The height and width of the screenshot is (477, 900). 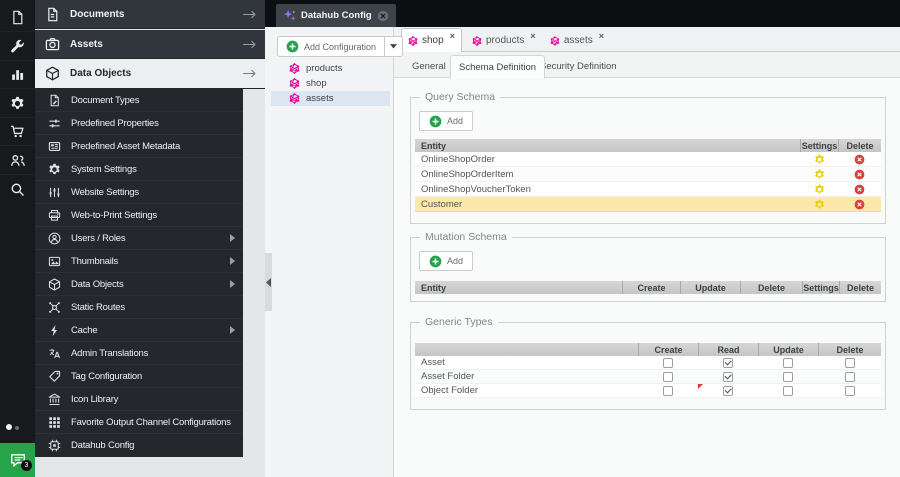 What do you see at coordinates (648, 174) in the screenshot?
I see `table-row: OnlineShopOrderItem` at bounding box center [648, 174].